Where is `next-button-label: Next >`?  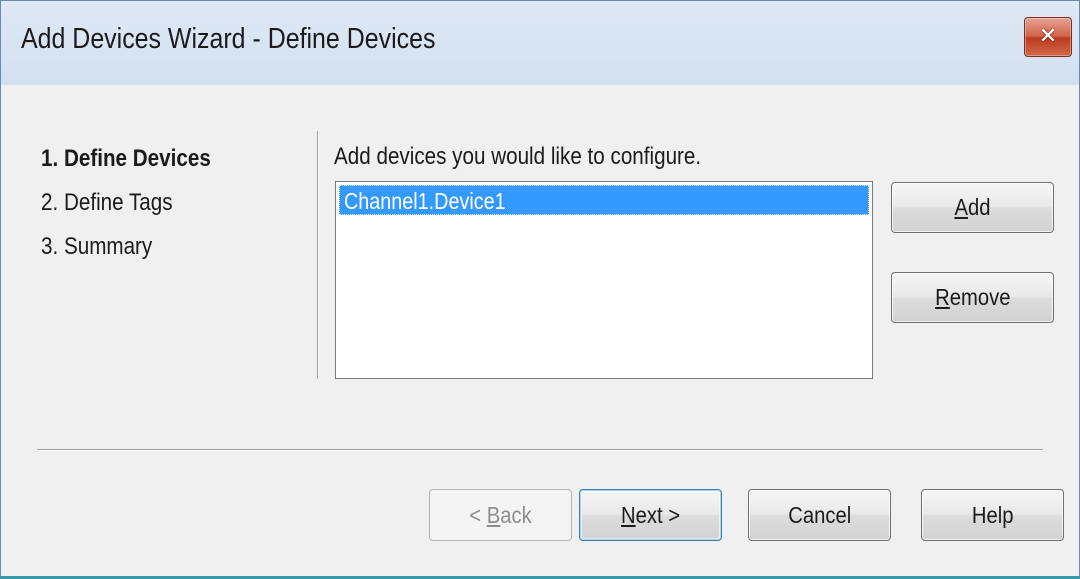
next-button-label: Next > is located at coordinates (650, 515).